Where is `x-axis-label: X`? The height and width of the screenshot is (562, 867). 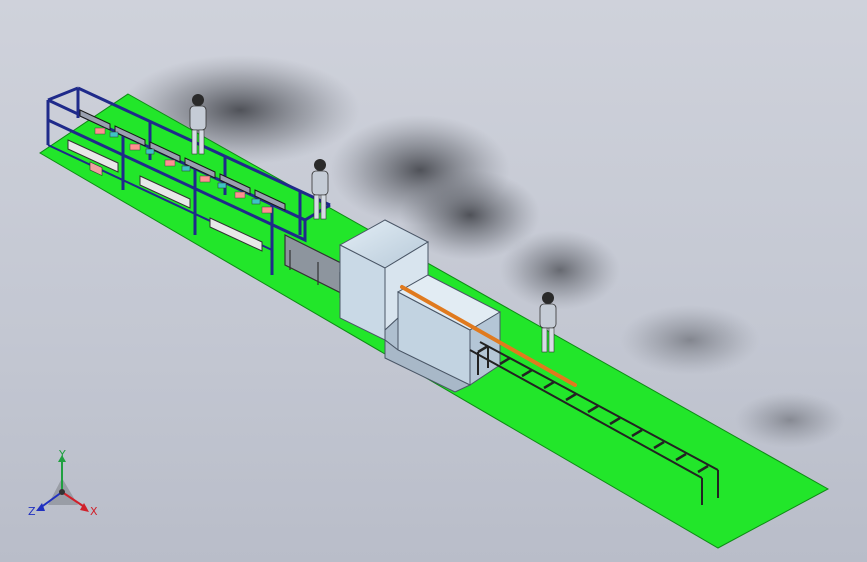 x-axis-label: X is located at coordinates (94, 511).